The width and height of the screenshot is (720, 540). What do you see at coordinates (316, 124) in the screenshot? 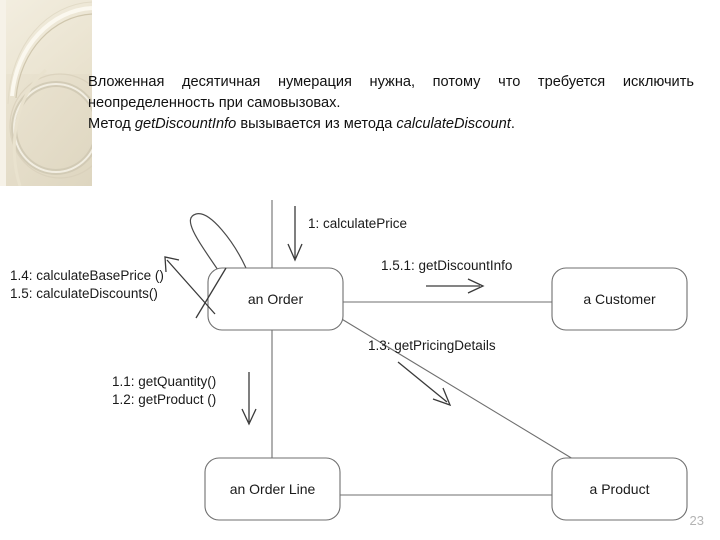
I see `paragraph-2-middle: вызывается из метода` at bounding box center [316, 124].